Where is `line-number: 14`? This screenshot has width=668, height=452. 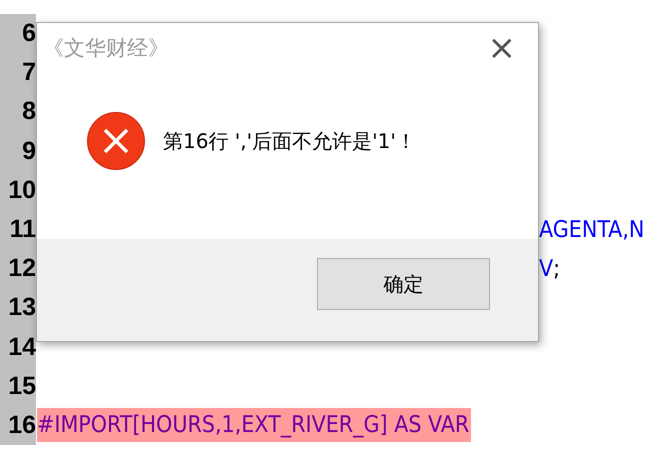
line-number: 14 is located at coordinates (22, 347).